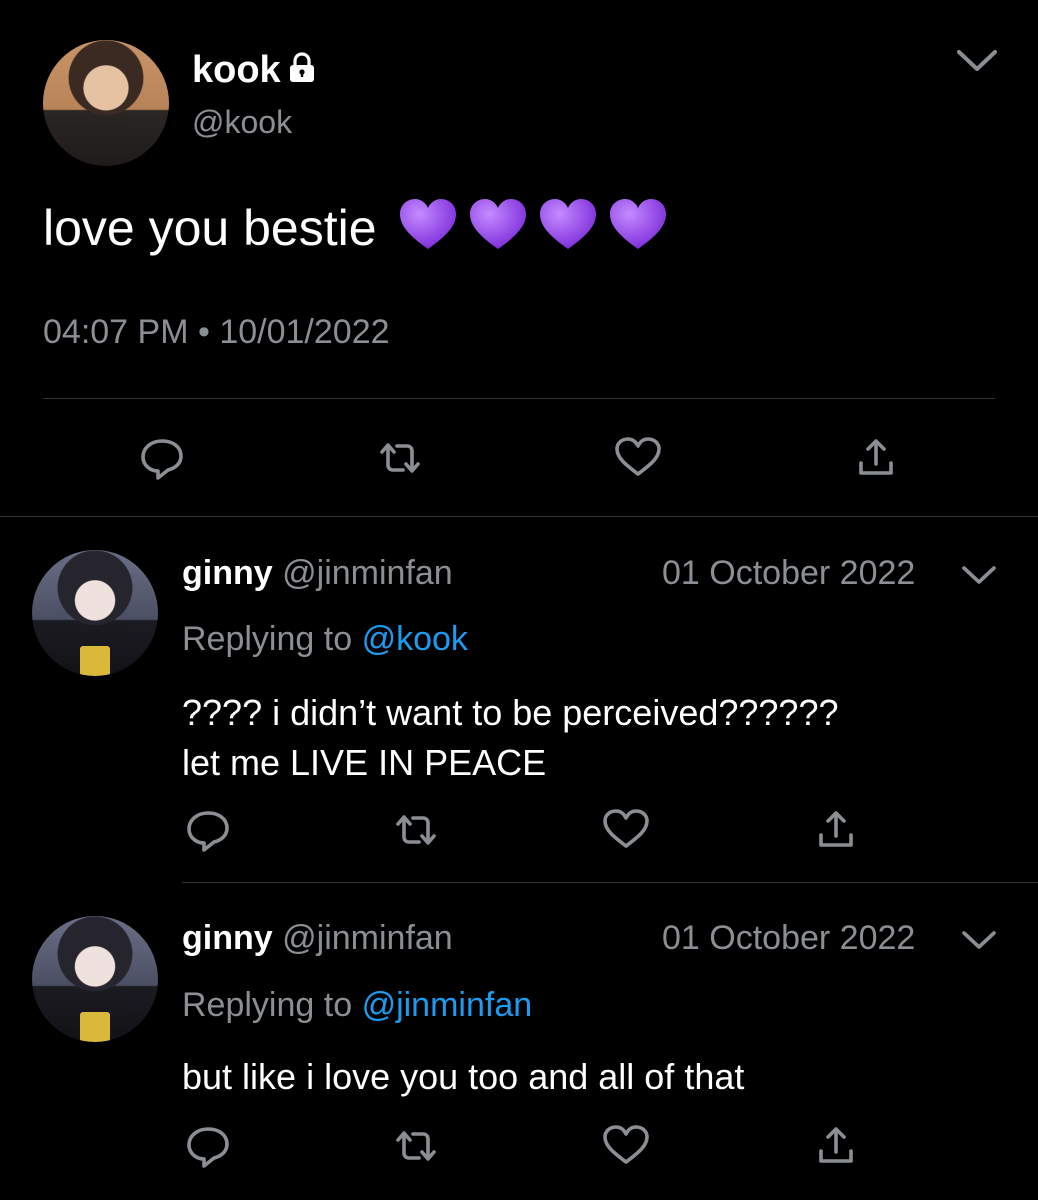  What do you see at coordinates (357, 1005) in the screenshot?
I see `replying-to: Replying to @jinminfan` at bounding box center [357, 1005].